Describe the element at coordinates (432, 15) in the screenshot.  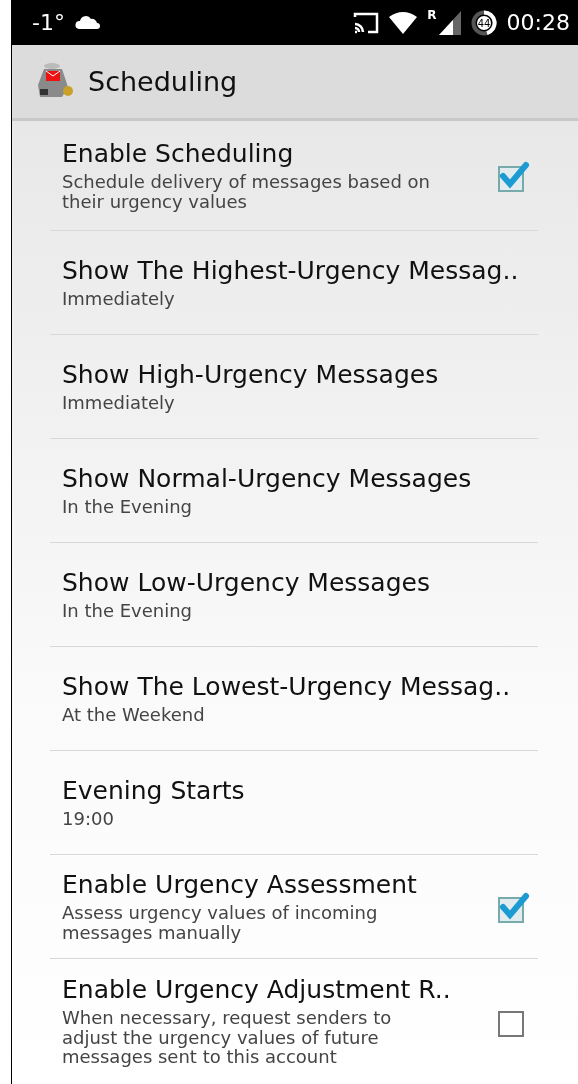
I see `roaming-label: R` at that location.